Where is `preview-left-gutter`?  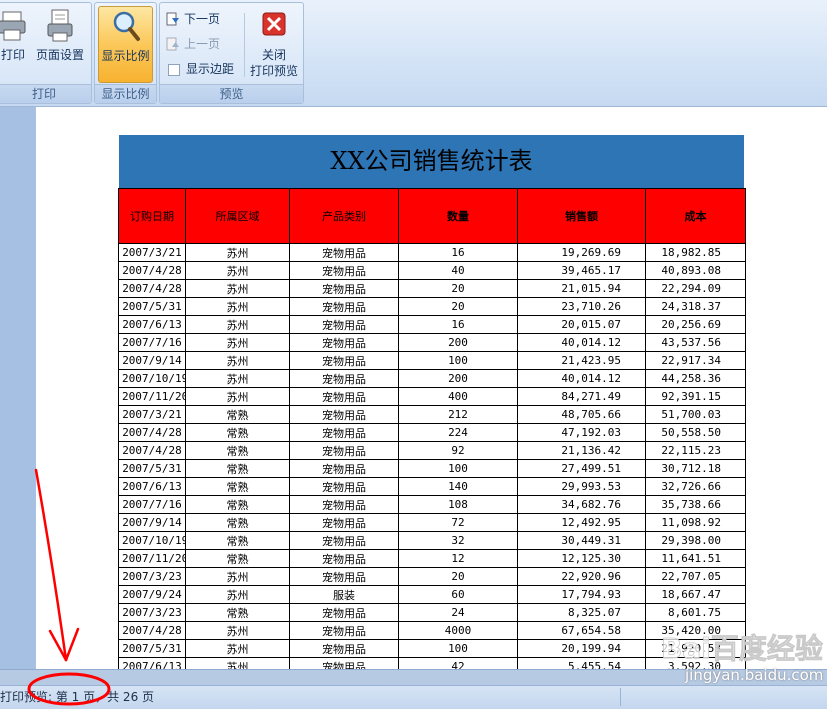 preview-left-gutter is located at coordinates (17, 388).